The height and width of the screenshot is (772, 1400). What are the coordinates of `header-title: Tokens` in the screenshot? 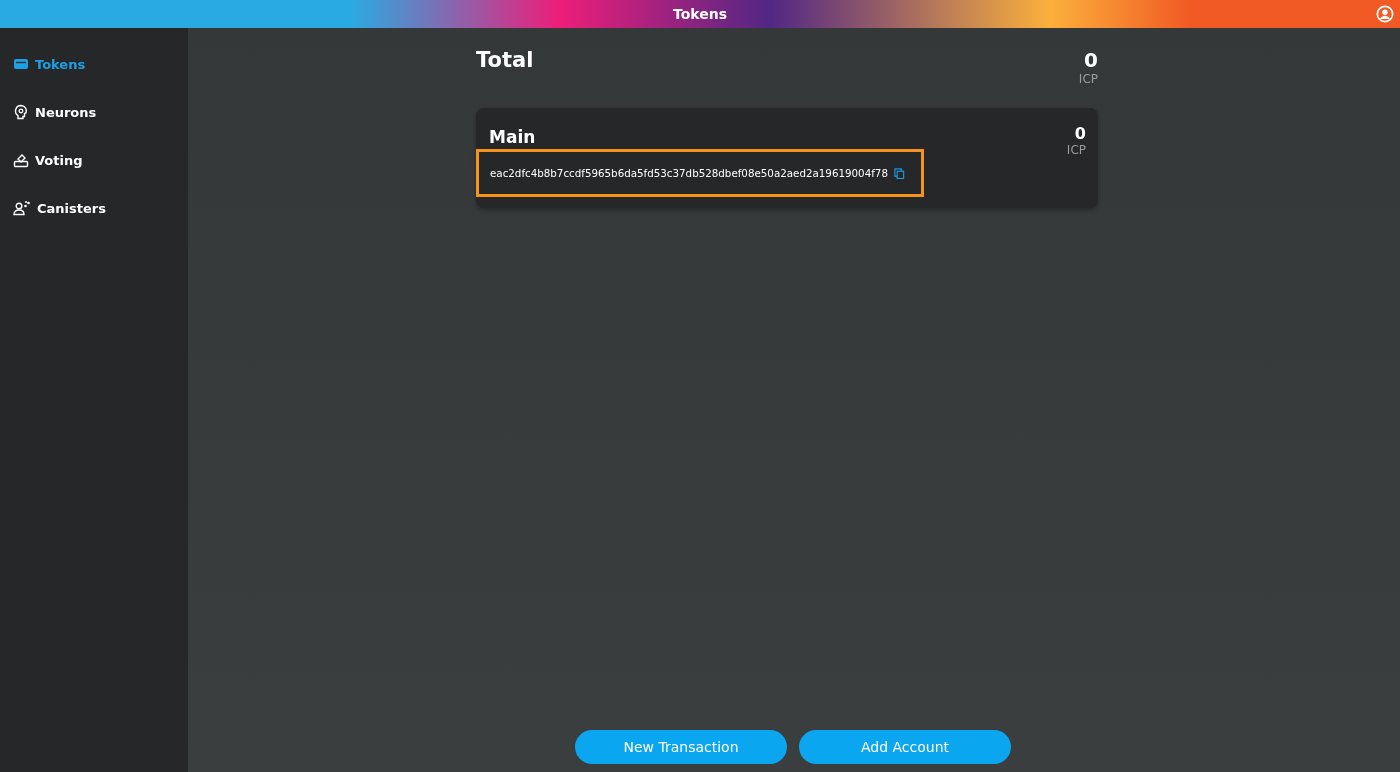 It's located at (699, 14).